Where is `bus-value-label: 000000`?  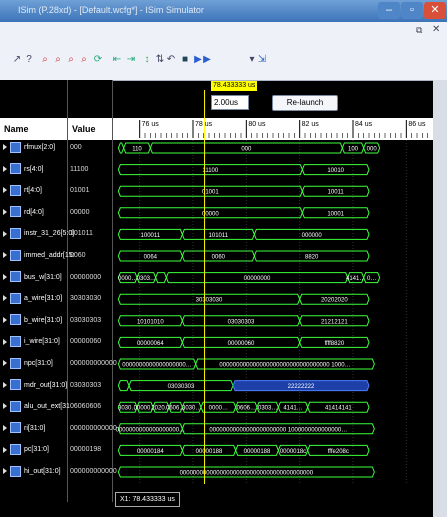
bus-value-label: 000000 is located at coordinates (312, 236).